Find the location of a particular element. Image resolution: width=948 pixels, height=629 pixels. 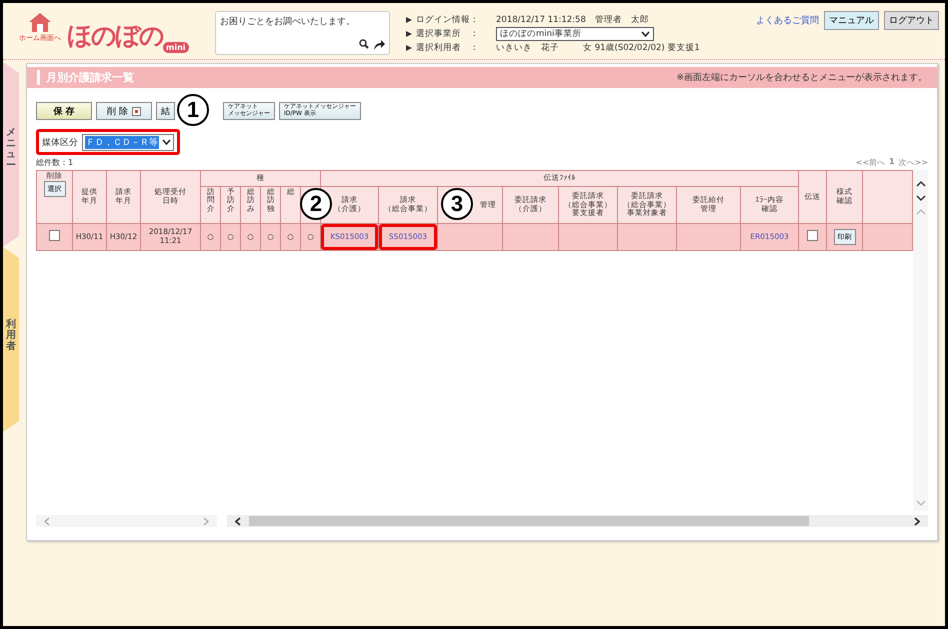

search-icon is located at coordinates (364, 44).